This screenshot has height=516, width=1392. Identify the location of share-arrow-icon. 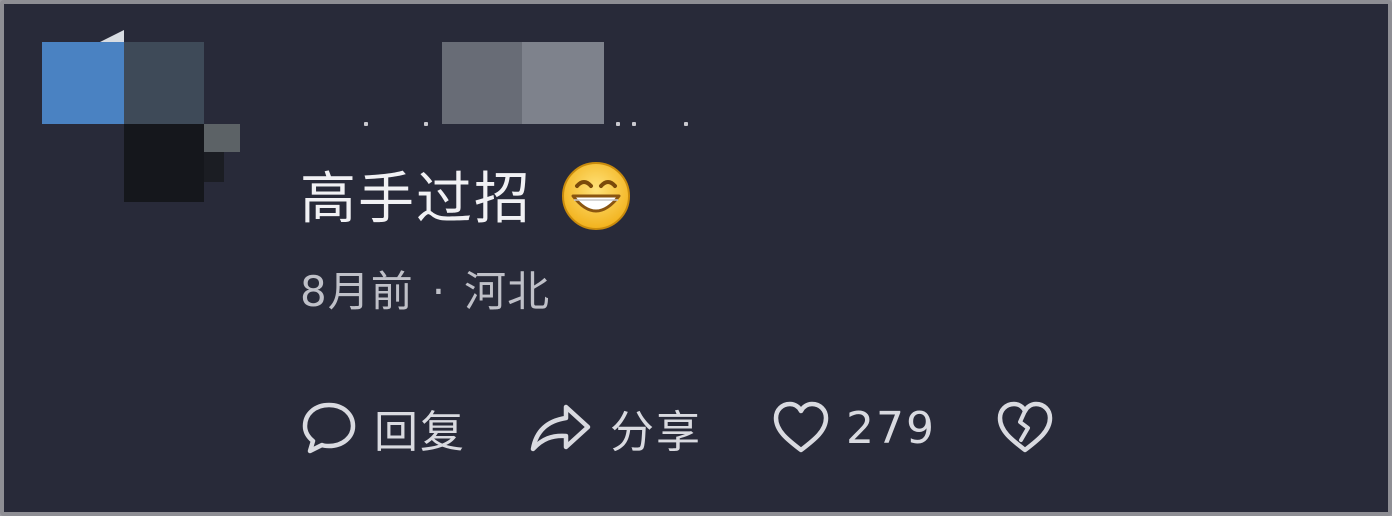
(560, 428).